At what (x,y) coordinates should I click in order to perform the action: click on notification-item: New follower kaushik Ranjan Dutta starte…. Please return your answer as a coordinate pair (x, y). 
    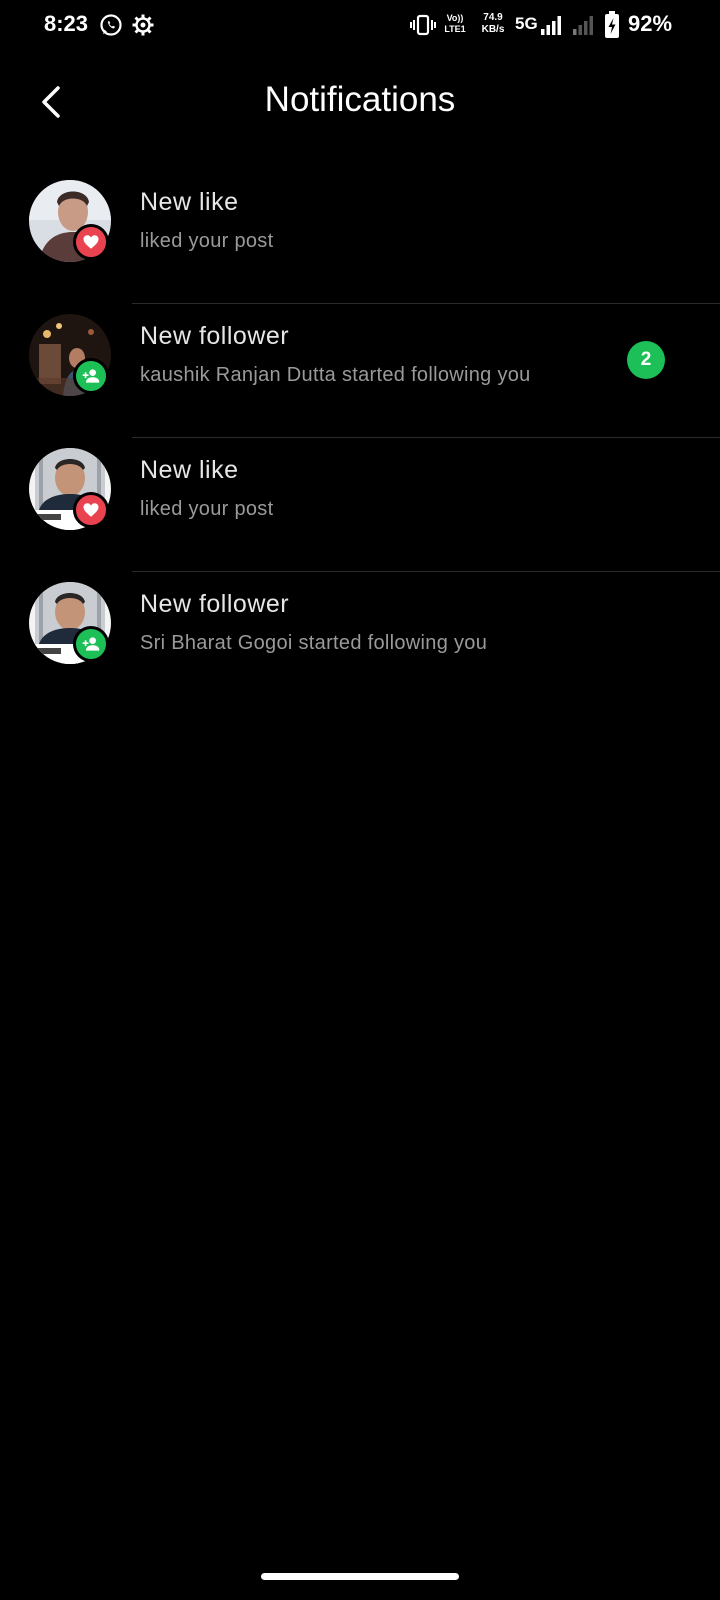
    Looking at the image, I should click on (360, 371).